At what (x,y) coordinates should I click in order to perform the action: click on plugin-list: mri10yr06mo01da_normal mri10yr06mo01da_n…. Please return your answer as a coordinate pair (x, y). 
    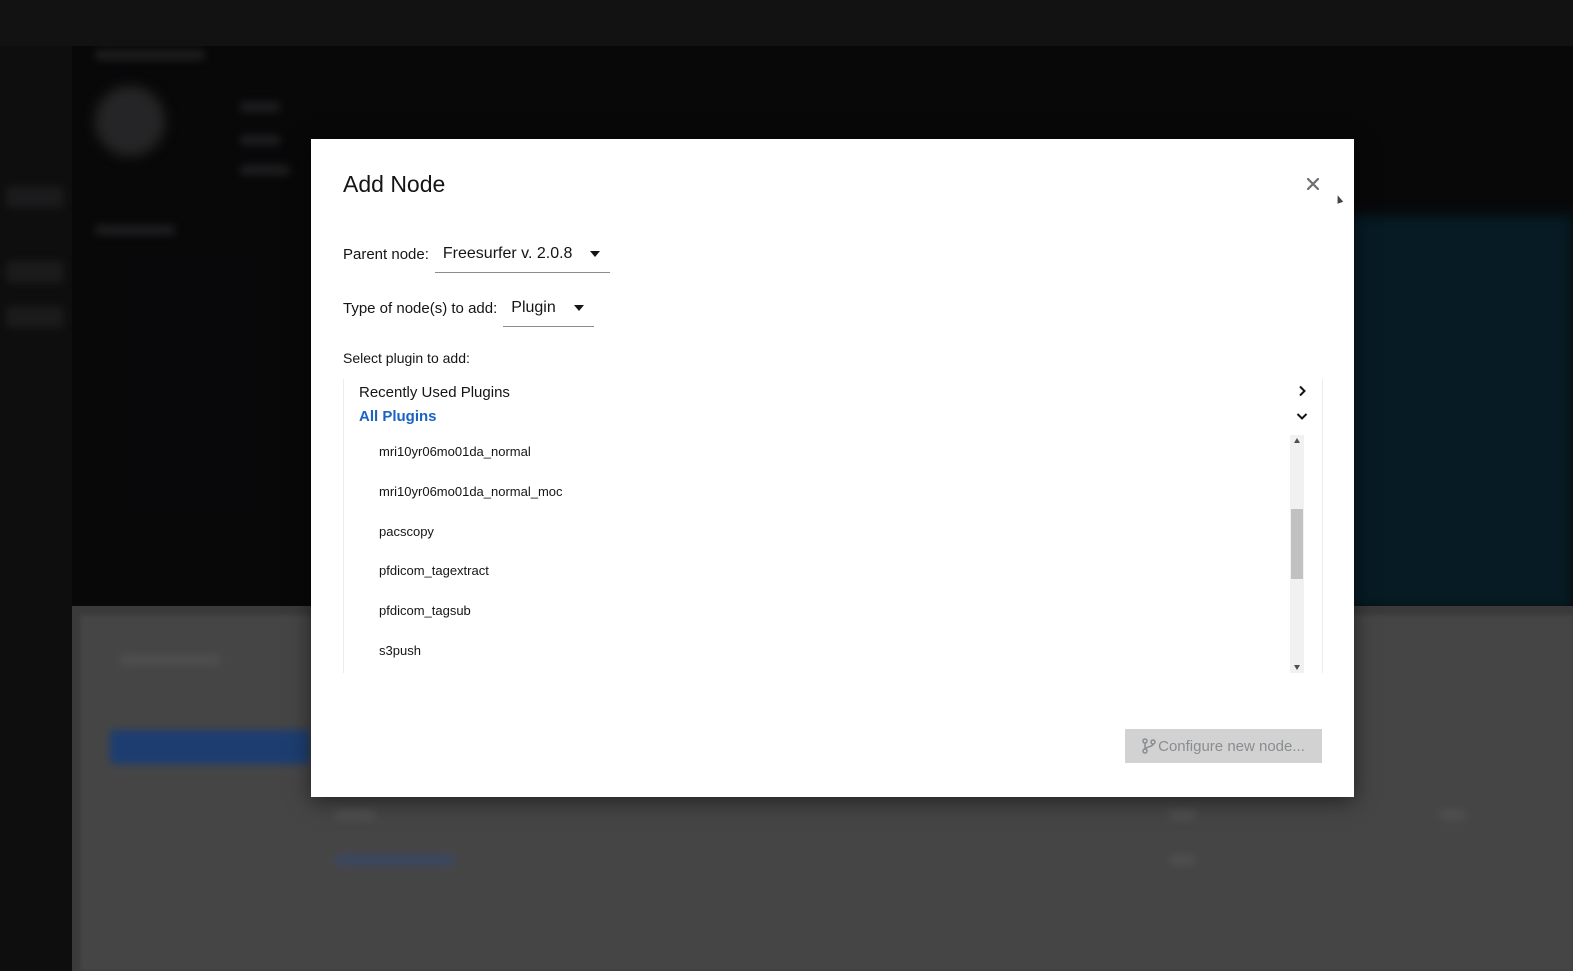
    Looking at the image, I should click on (816, 553).